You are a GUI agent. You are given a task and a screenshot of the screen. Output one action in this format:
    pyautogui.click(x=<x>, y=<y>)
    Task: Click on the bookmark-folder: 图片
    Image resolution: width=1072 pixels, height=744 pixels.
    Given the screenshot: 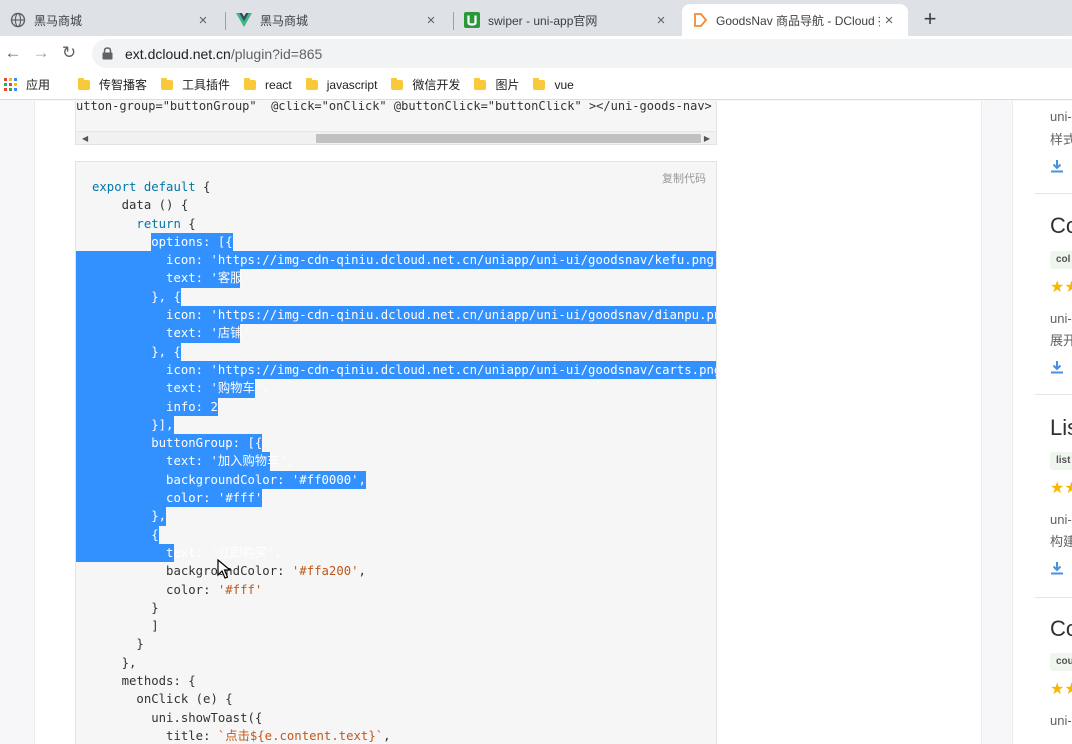 What is the action you would take?
    pyautogui.click(x=496, y=84)
    